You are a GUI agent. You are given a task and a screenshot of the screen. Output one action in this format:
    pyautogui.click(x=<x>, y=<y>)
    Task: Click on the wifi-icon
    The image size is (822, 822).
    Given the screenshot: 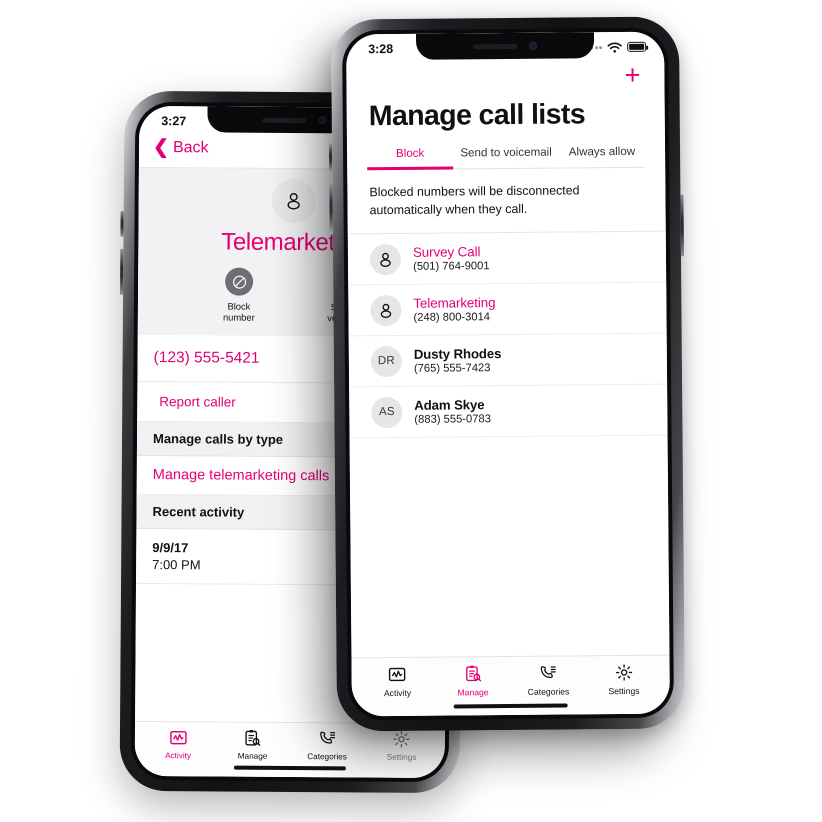 What is the action you would take?
    pyautogui.click(x=614, y=47)
    